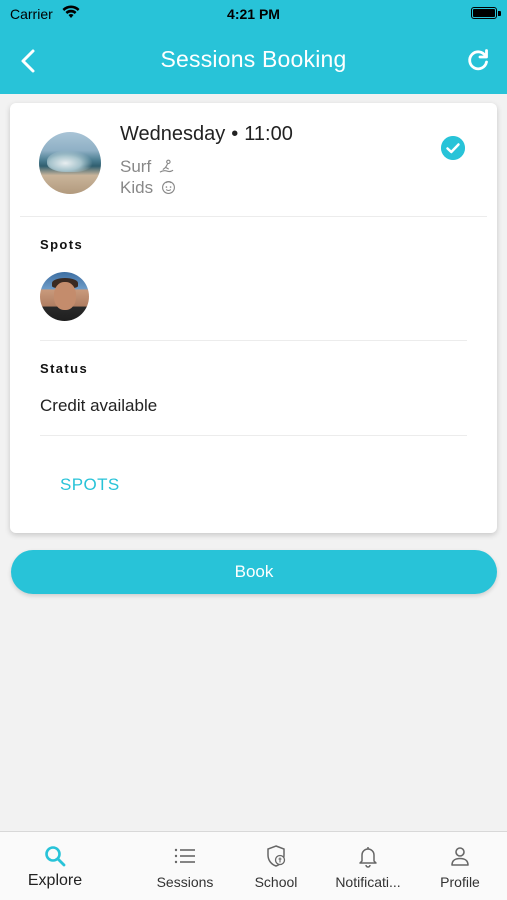 This screenshot has height=900, width=507. Describe the element at coordinates (368, 857) in the screenshot. I see `bell-icon` at that location.